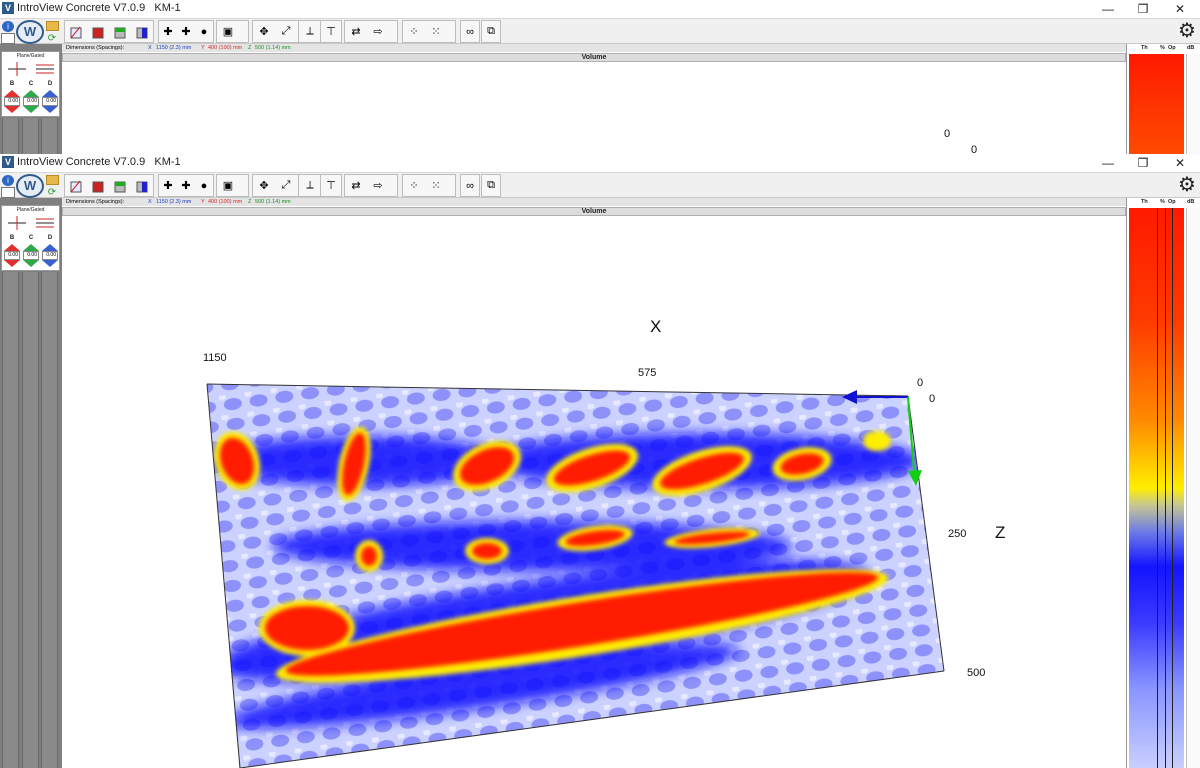  Describe the element at coordinates (1156, 104) in the screenshot. I see `color-scale-bar` at that location.